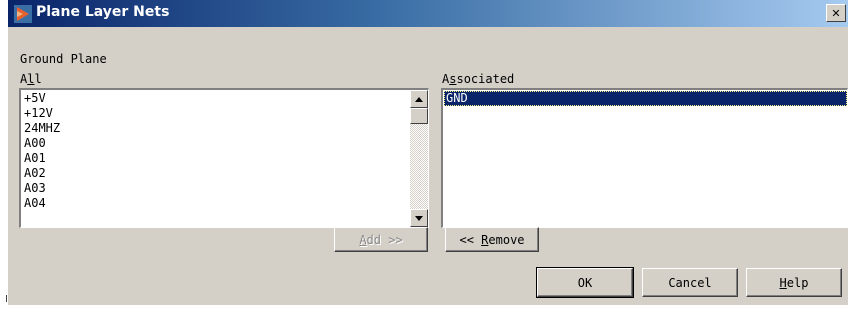 The image size is (848, 309). Describe the element at coordinates (419, 158) in the screenshot. I see `all-nets-scrollbar` at that location.